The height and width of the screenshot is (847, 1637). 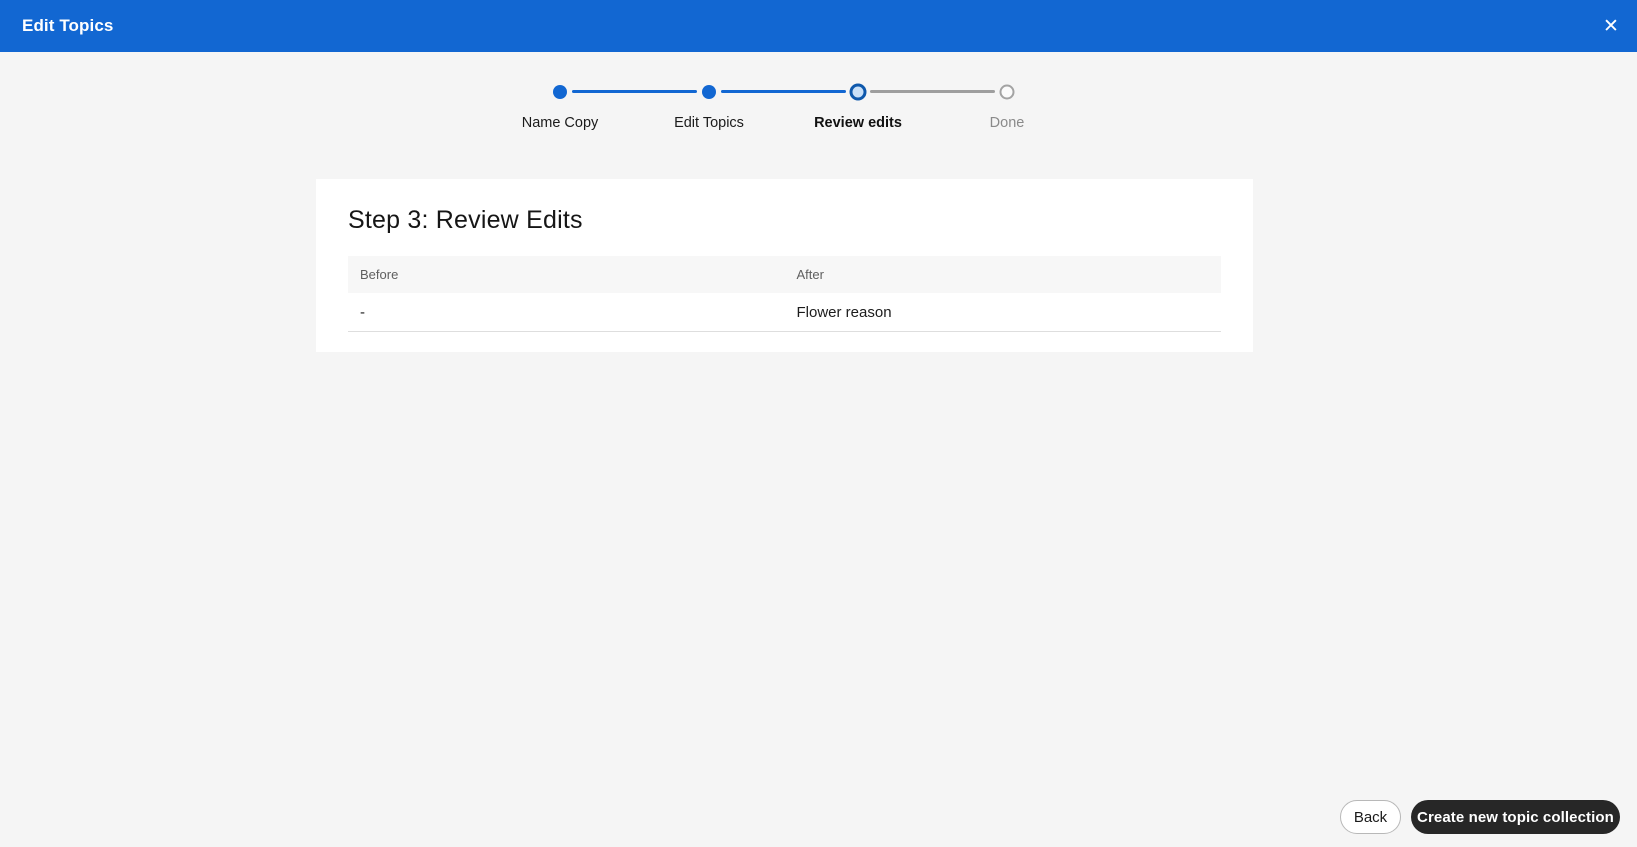 What do you see at coordinates (560, 123) in the screenshot?
I see `step-label-name-copy: Name Copy` at bounding box center [560, 123].